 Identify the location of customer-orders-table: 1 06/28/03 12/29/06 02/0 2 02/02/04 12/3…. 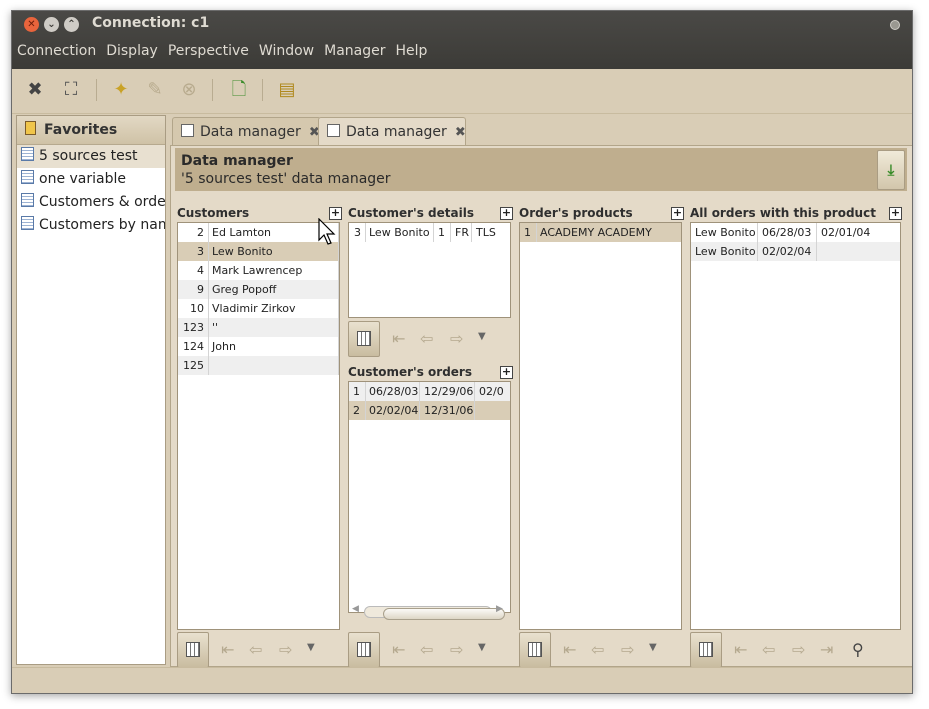
(429, 497).